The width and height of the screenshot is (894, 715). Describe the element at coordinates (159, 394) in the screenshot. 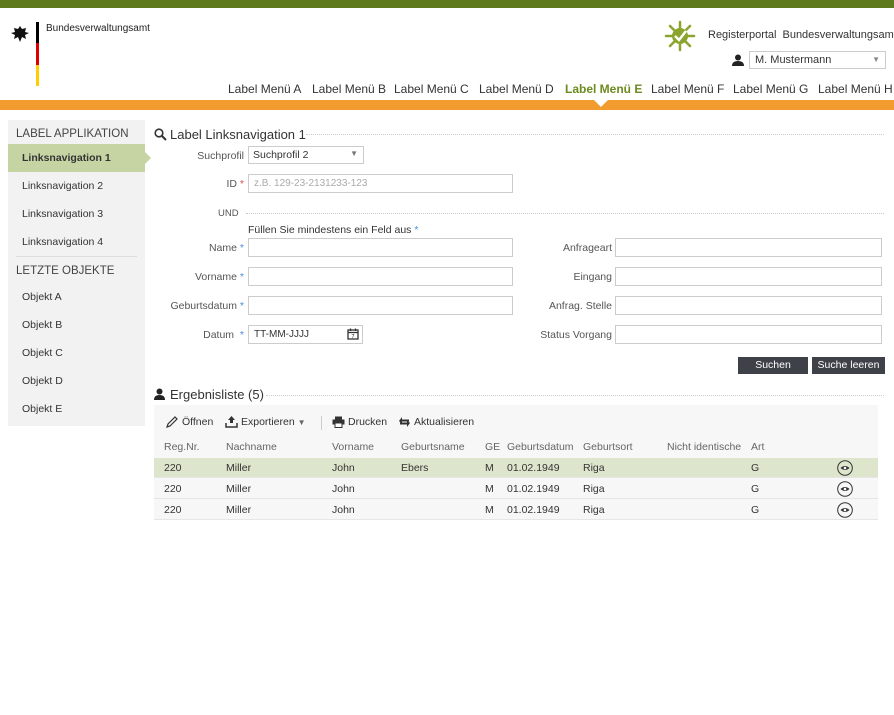

I see `user-icon` at that location.